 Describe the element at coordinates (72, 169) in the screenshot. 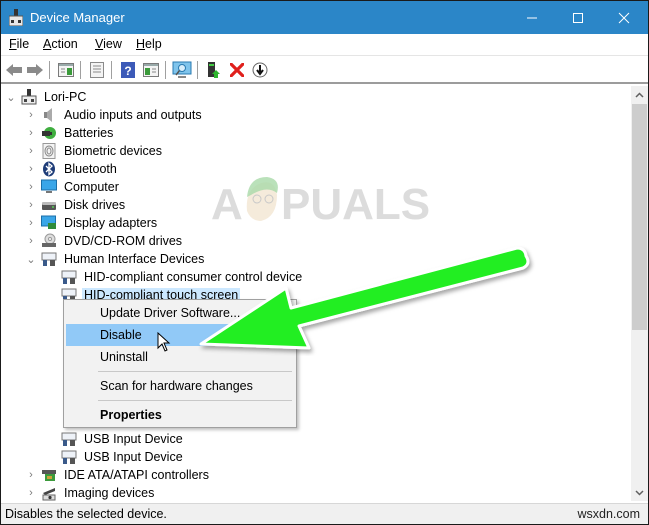

I see `tree-item-bluetooth: › Bluetooth` at that location.